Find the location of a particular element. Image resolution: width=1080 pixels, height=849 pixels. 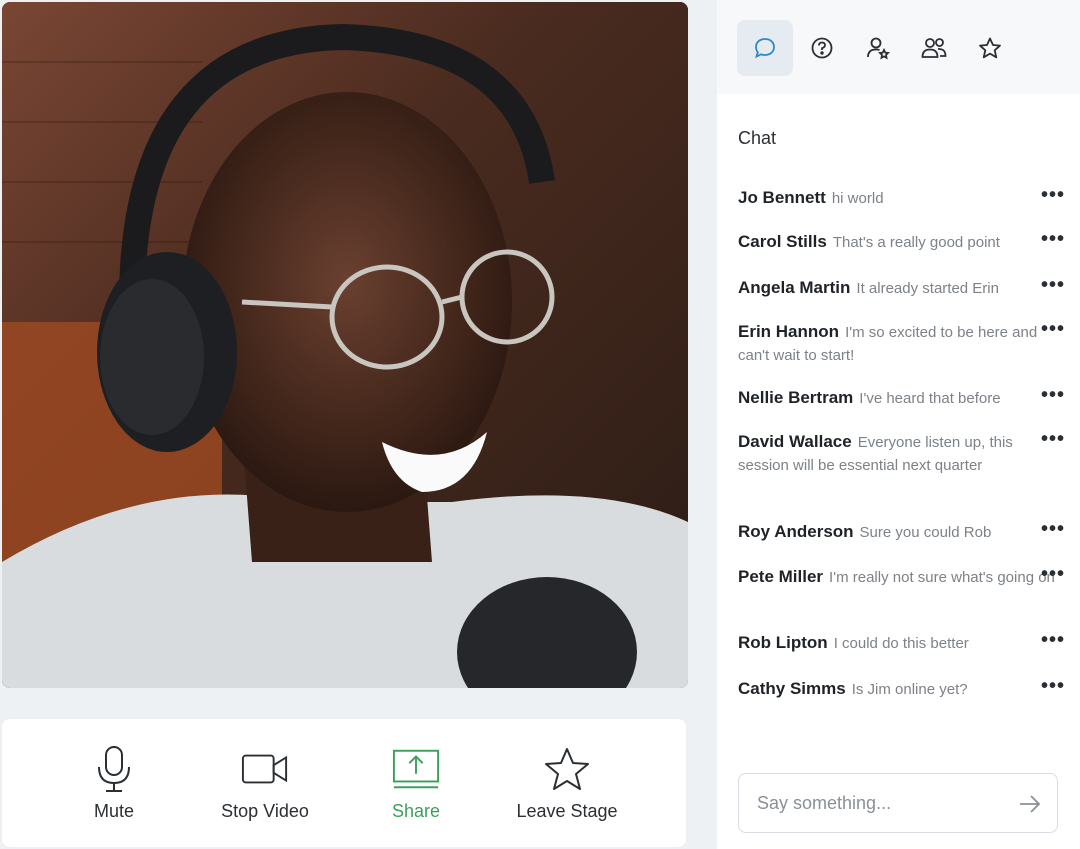

help-icon is located at coordinates (822, 48).